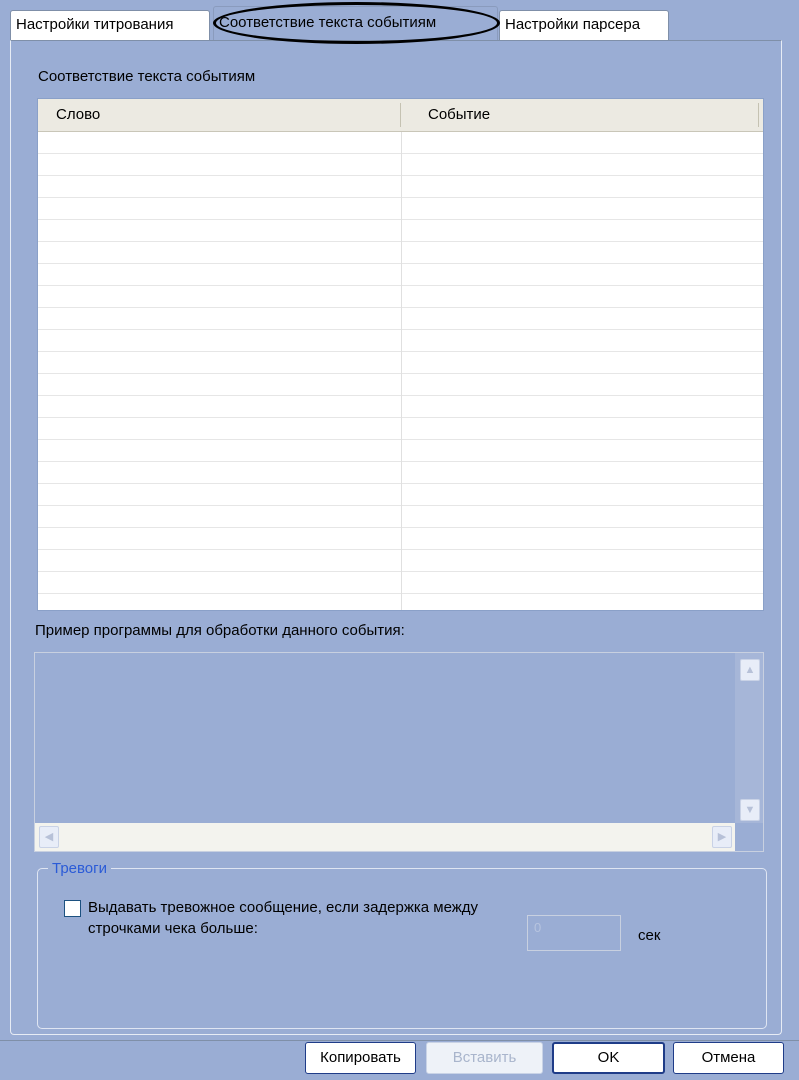 The width and height of the screenshot is (799, 1080). I want to click on tab-titration-settings: Настройки титрования, so click(110, 25).